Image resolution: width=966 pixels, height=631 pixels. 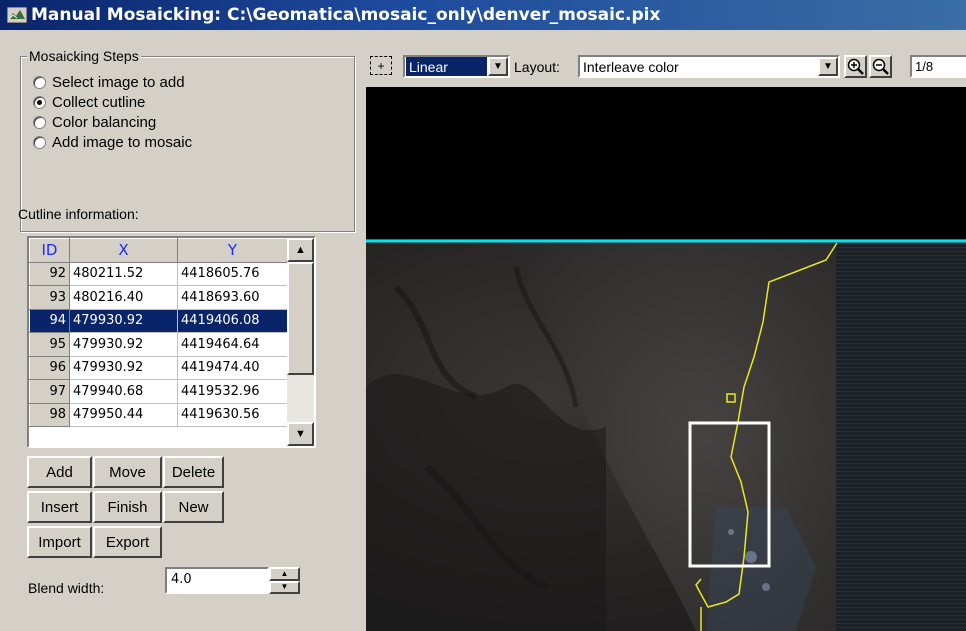 I want to click on zoom-in-button, so click(x=855, y=66).